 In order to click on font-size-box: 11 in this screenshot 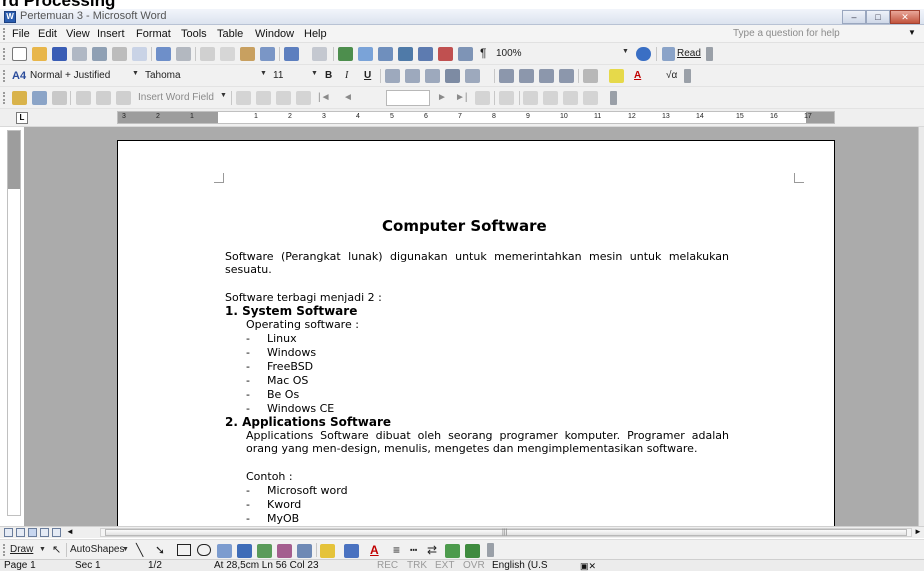, I will do `click(278, 75)`.